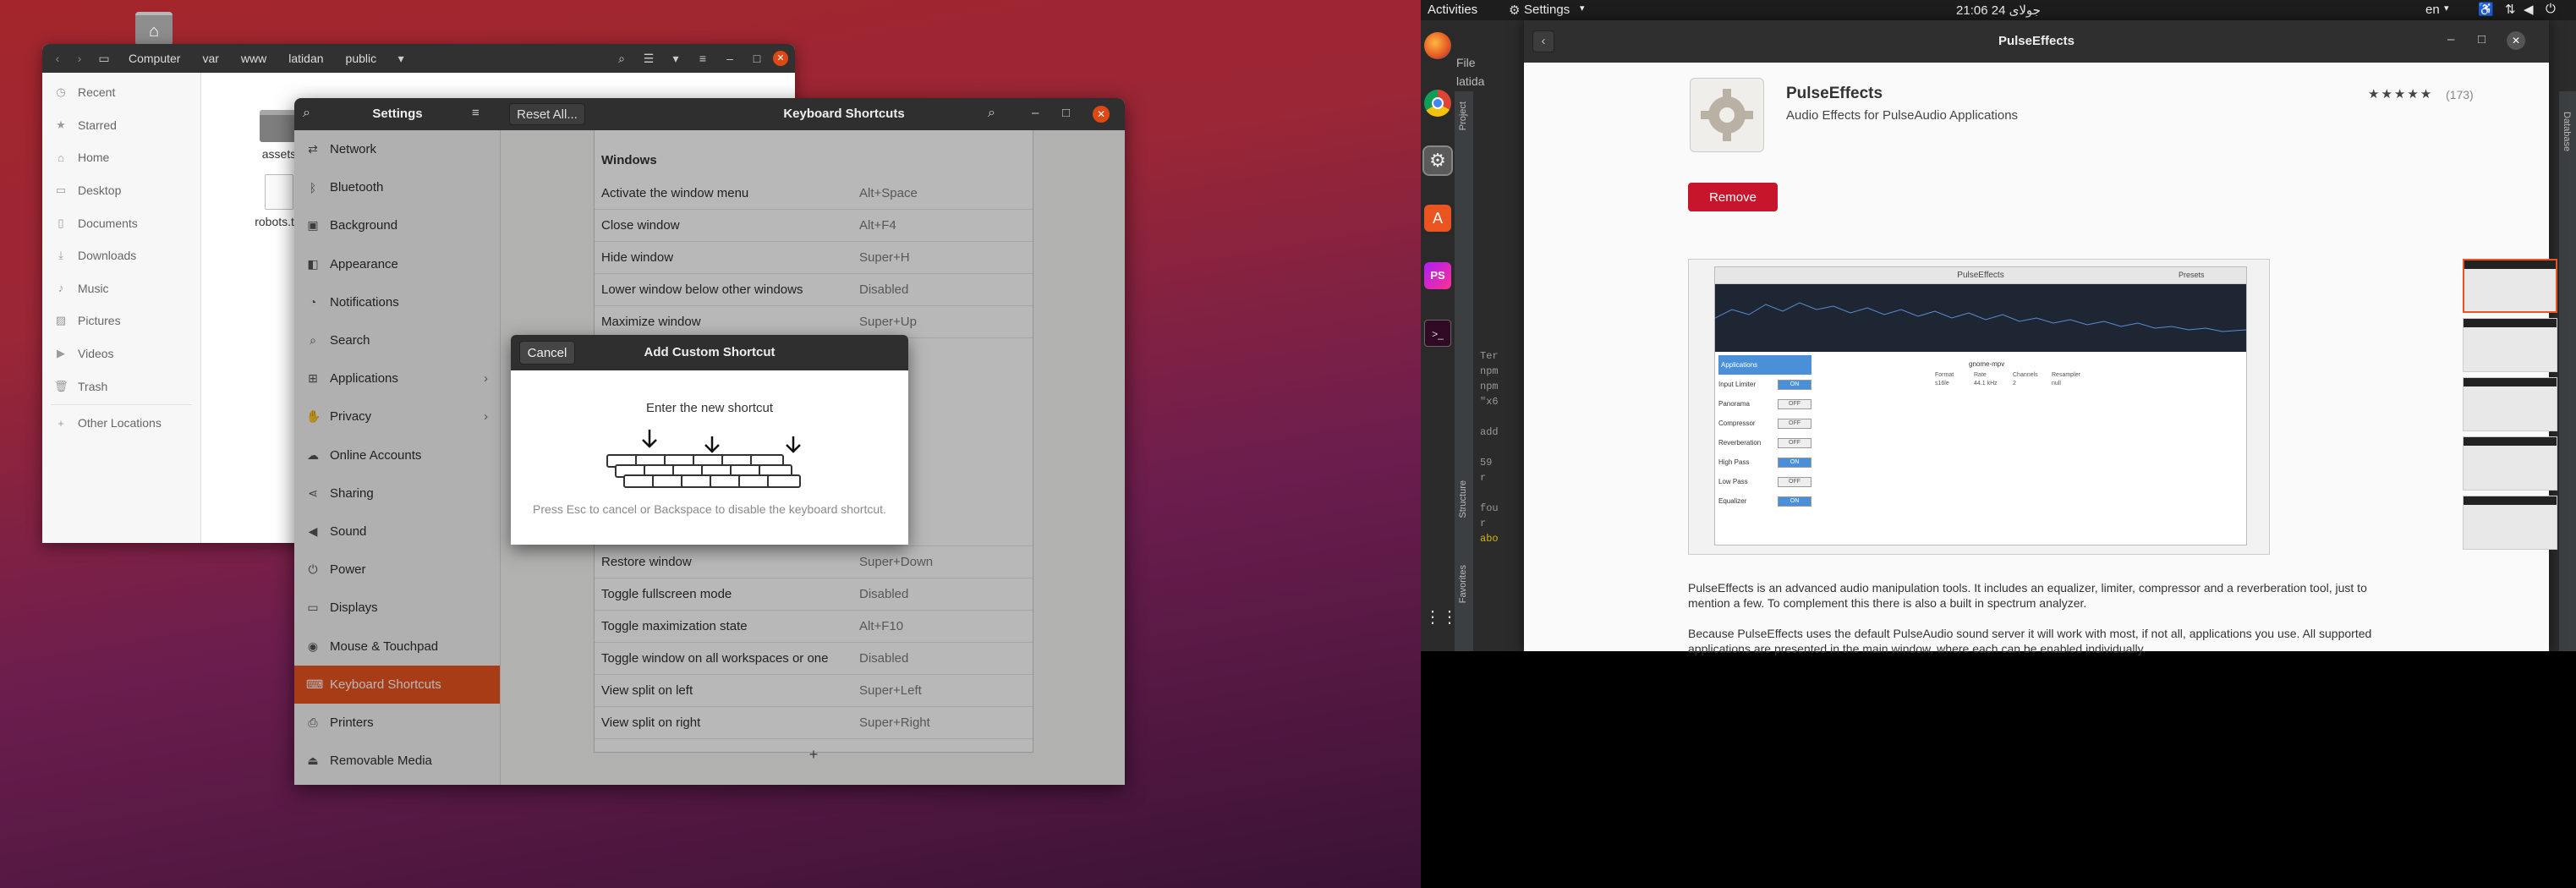 Image resolution: width=2576 pixels, height=888 pixels. I want to click on path-crumb: var, so click(210, 59).